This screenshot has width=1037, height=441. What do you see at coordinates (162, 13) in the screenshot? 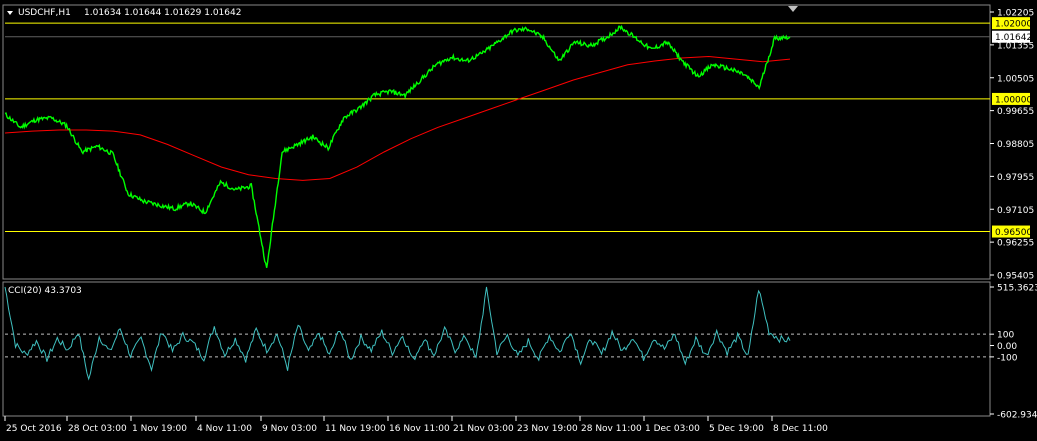
I see `ohlc-label: 1.01634 1.01644 1.01629 1.01642` at bounding box center [162, 13].